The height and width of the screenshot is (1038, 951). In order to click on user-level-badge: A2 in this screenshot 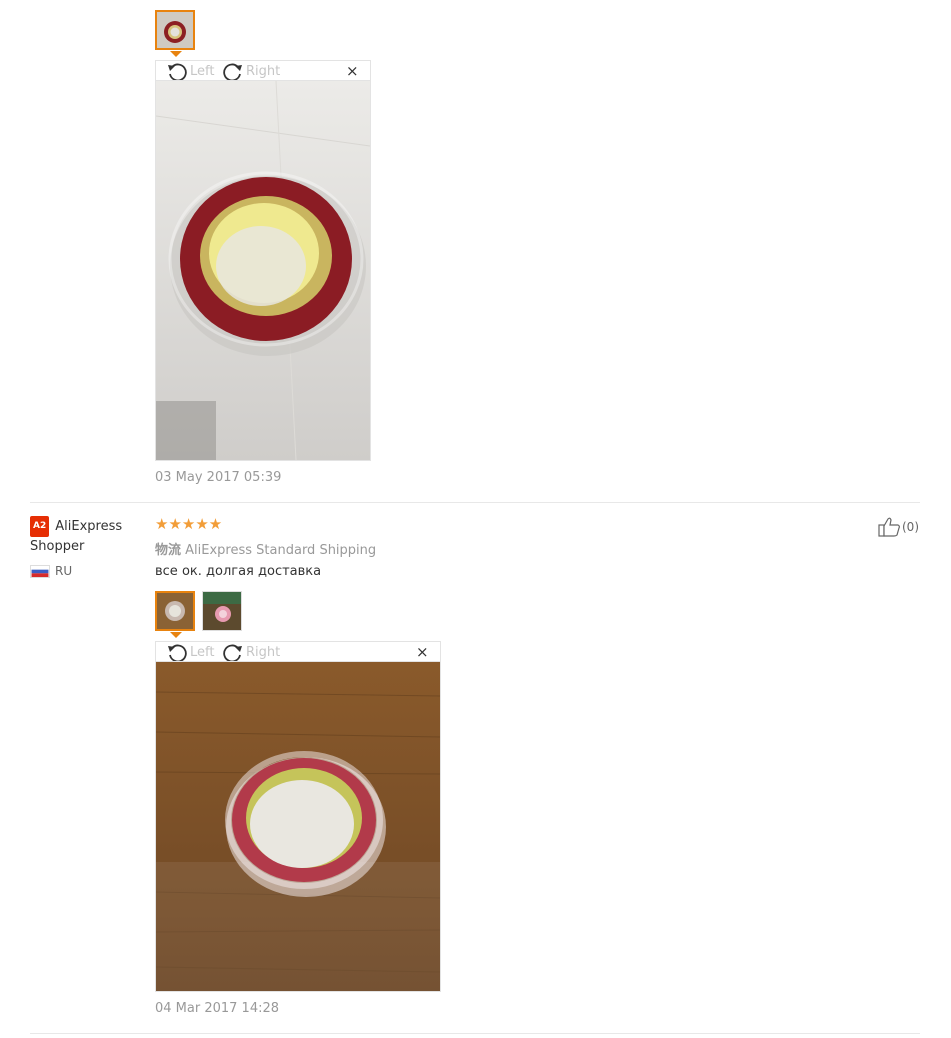, I will do `click(40, 526)`.